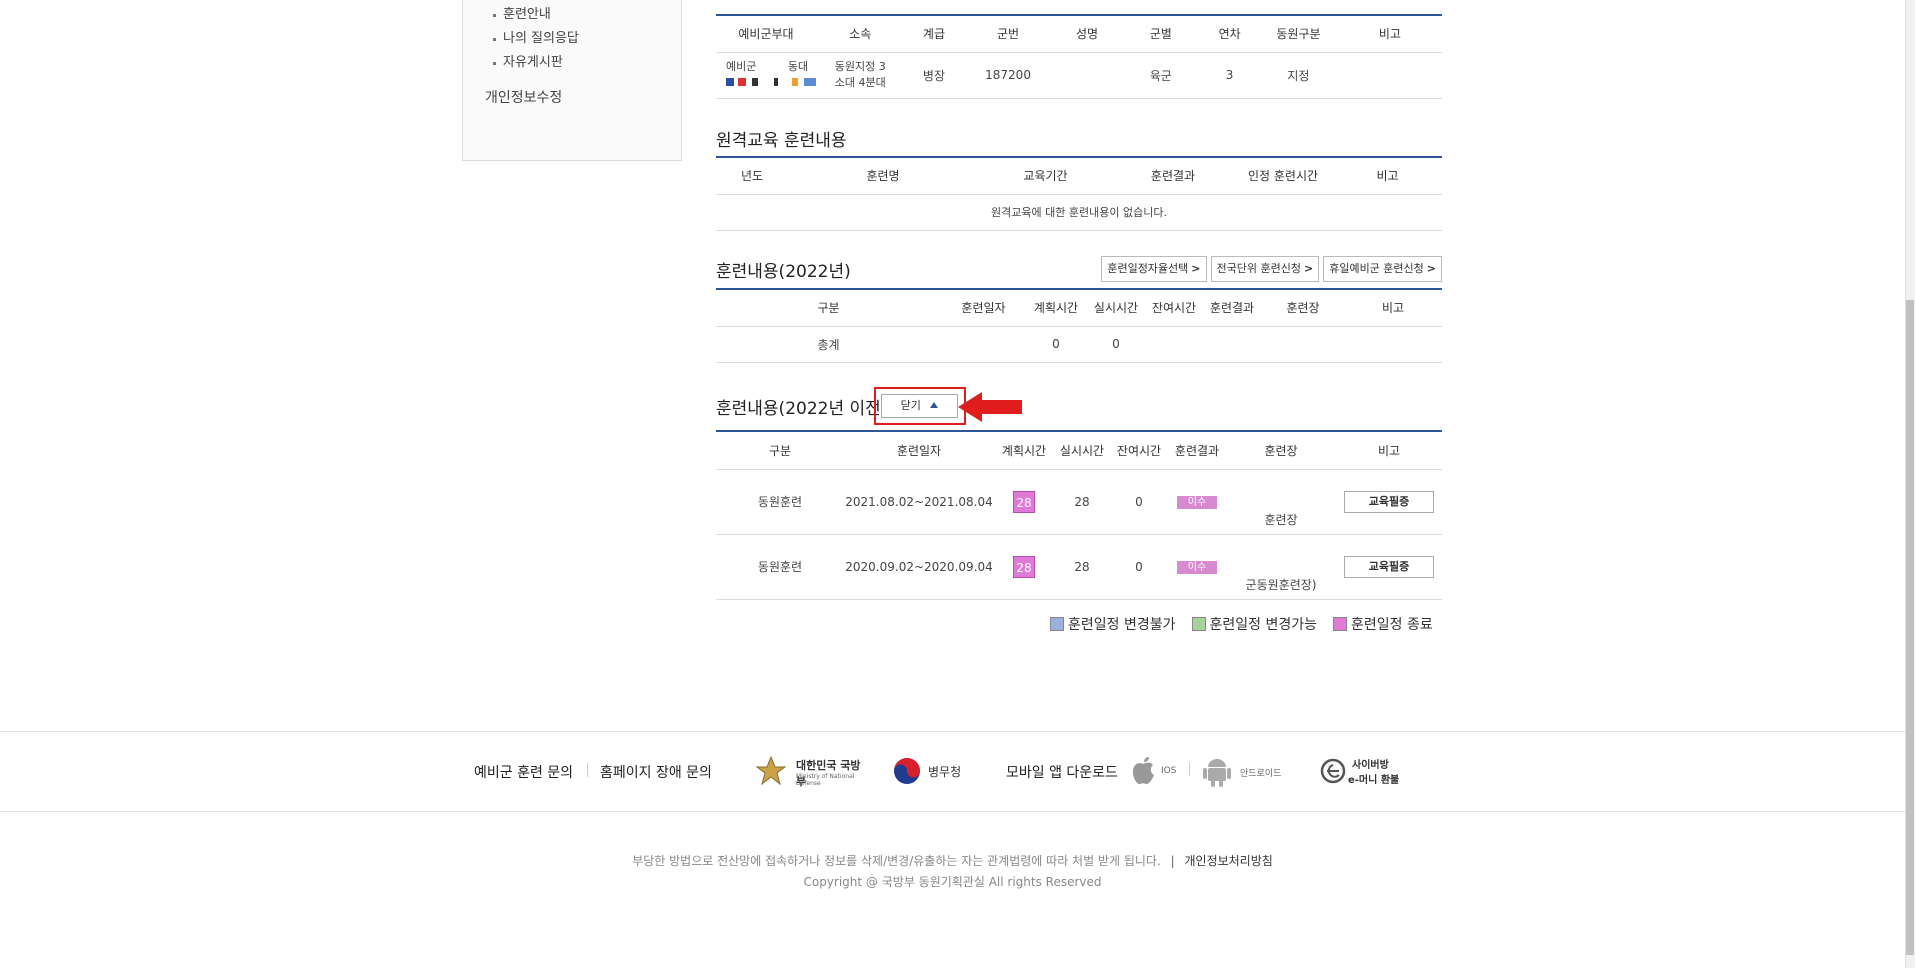 The image size is (1915, 968). Describe the element at coordinates (1383, 624) in the screenshot. I see `legend-item: 훈련일정 종료` at that location.